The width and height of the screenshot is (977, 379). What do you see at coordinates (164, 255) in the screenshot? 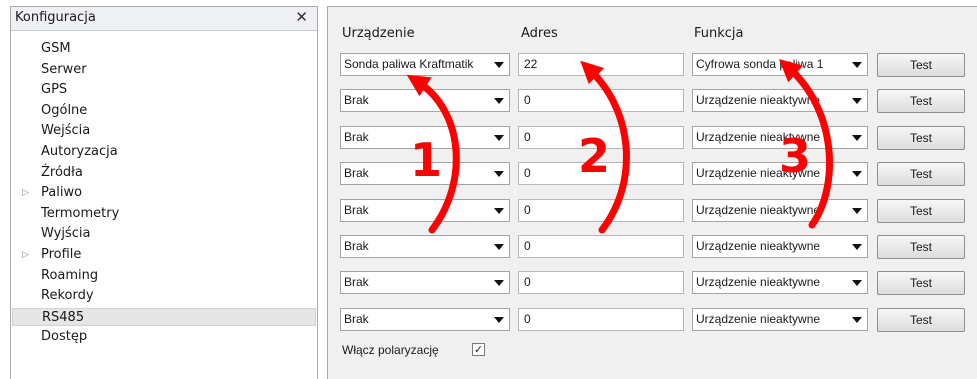
I see `tree-item: ▷ Profile` at bounding box center [164, 255].